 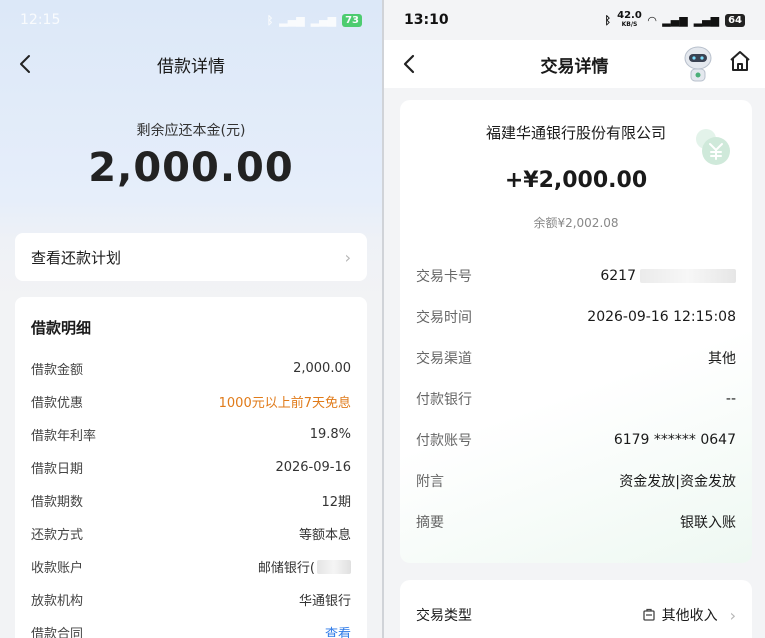 I want to click on row-key: 附言, so click(x=430, y=481).